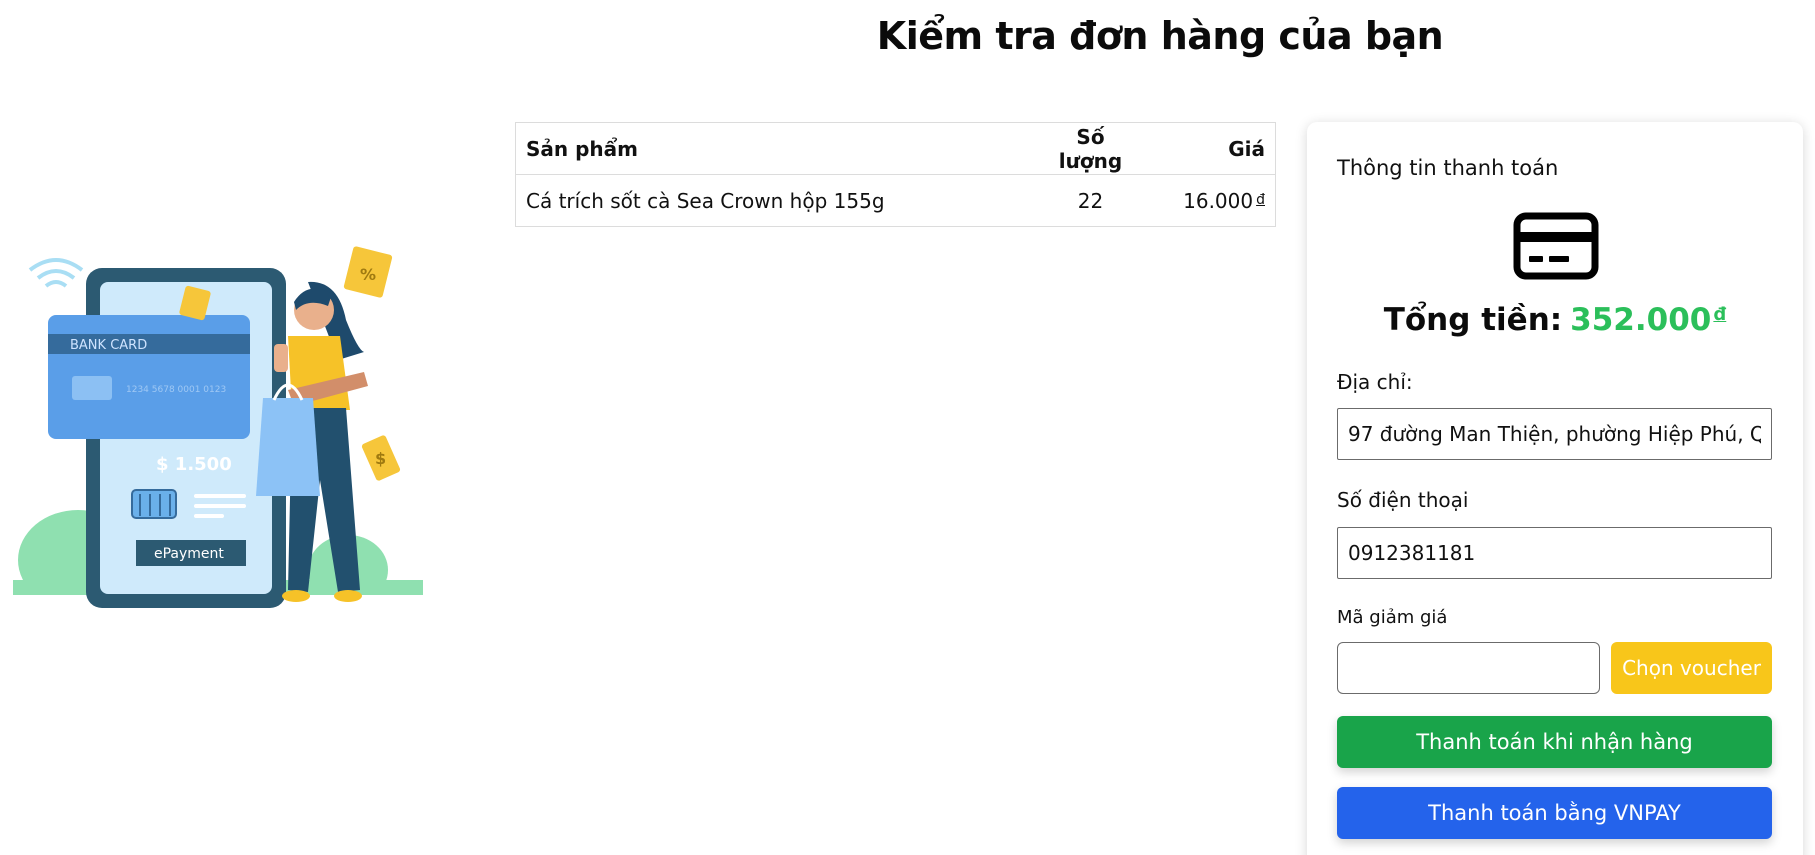  I want to click on total-label: Tổng tiền:, so click(1473, 320).